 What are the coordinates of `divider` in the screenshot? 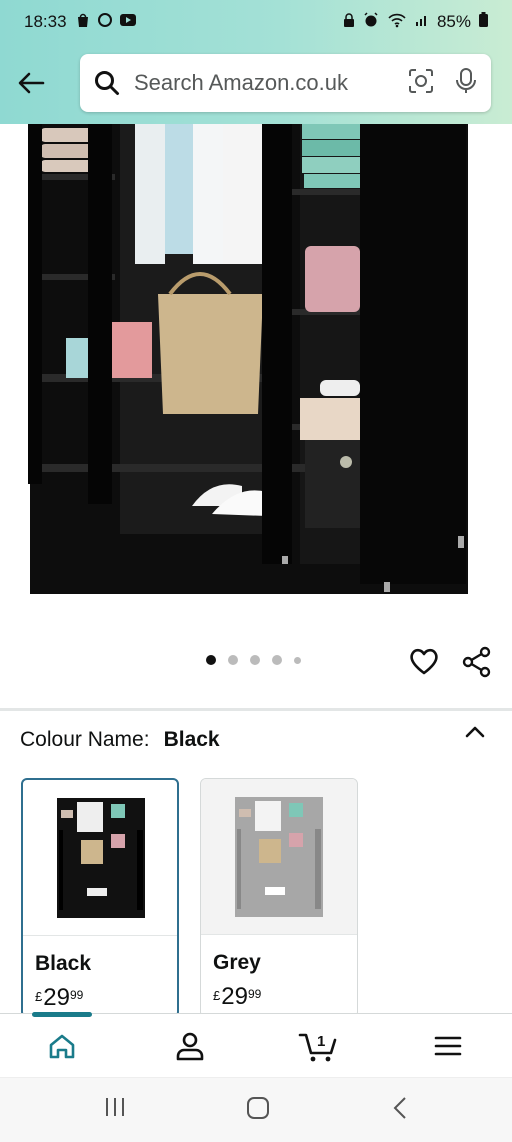 It's located at (256, 709).